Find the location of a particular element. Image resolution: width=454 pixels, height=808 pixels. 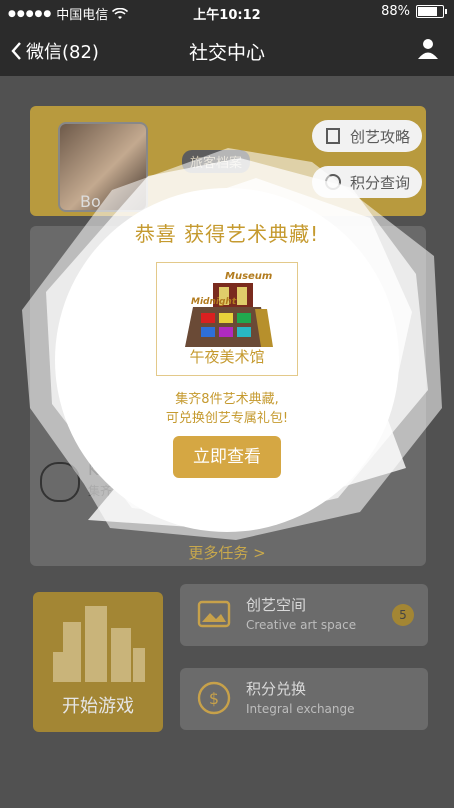

desc-line-1: 集齐8件艺术典藏, is located at coordinates (227, 399).